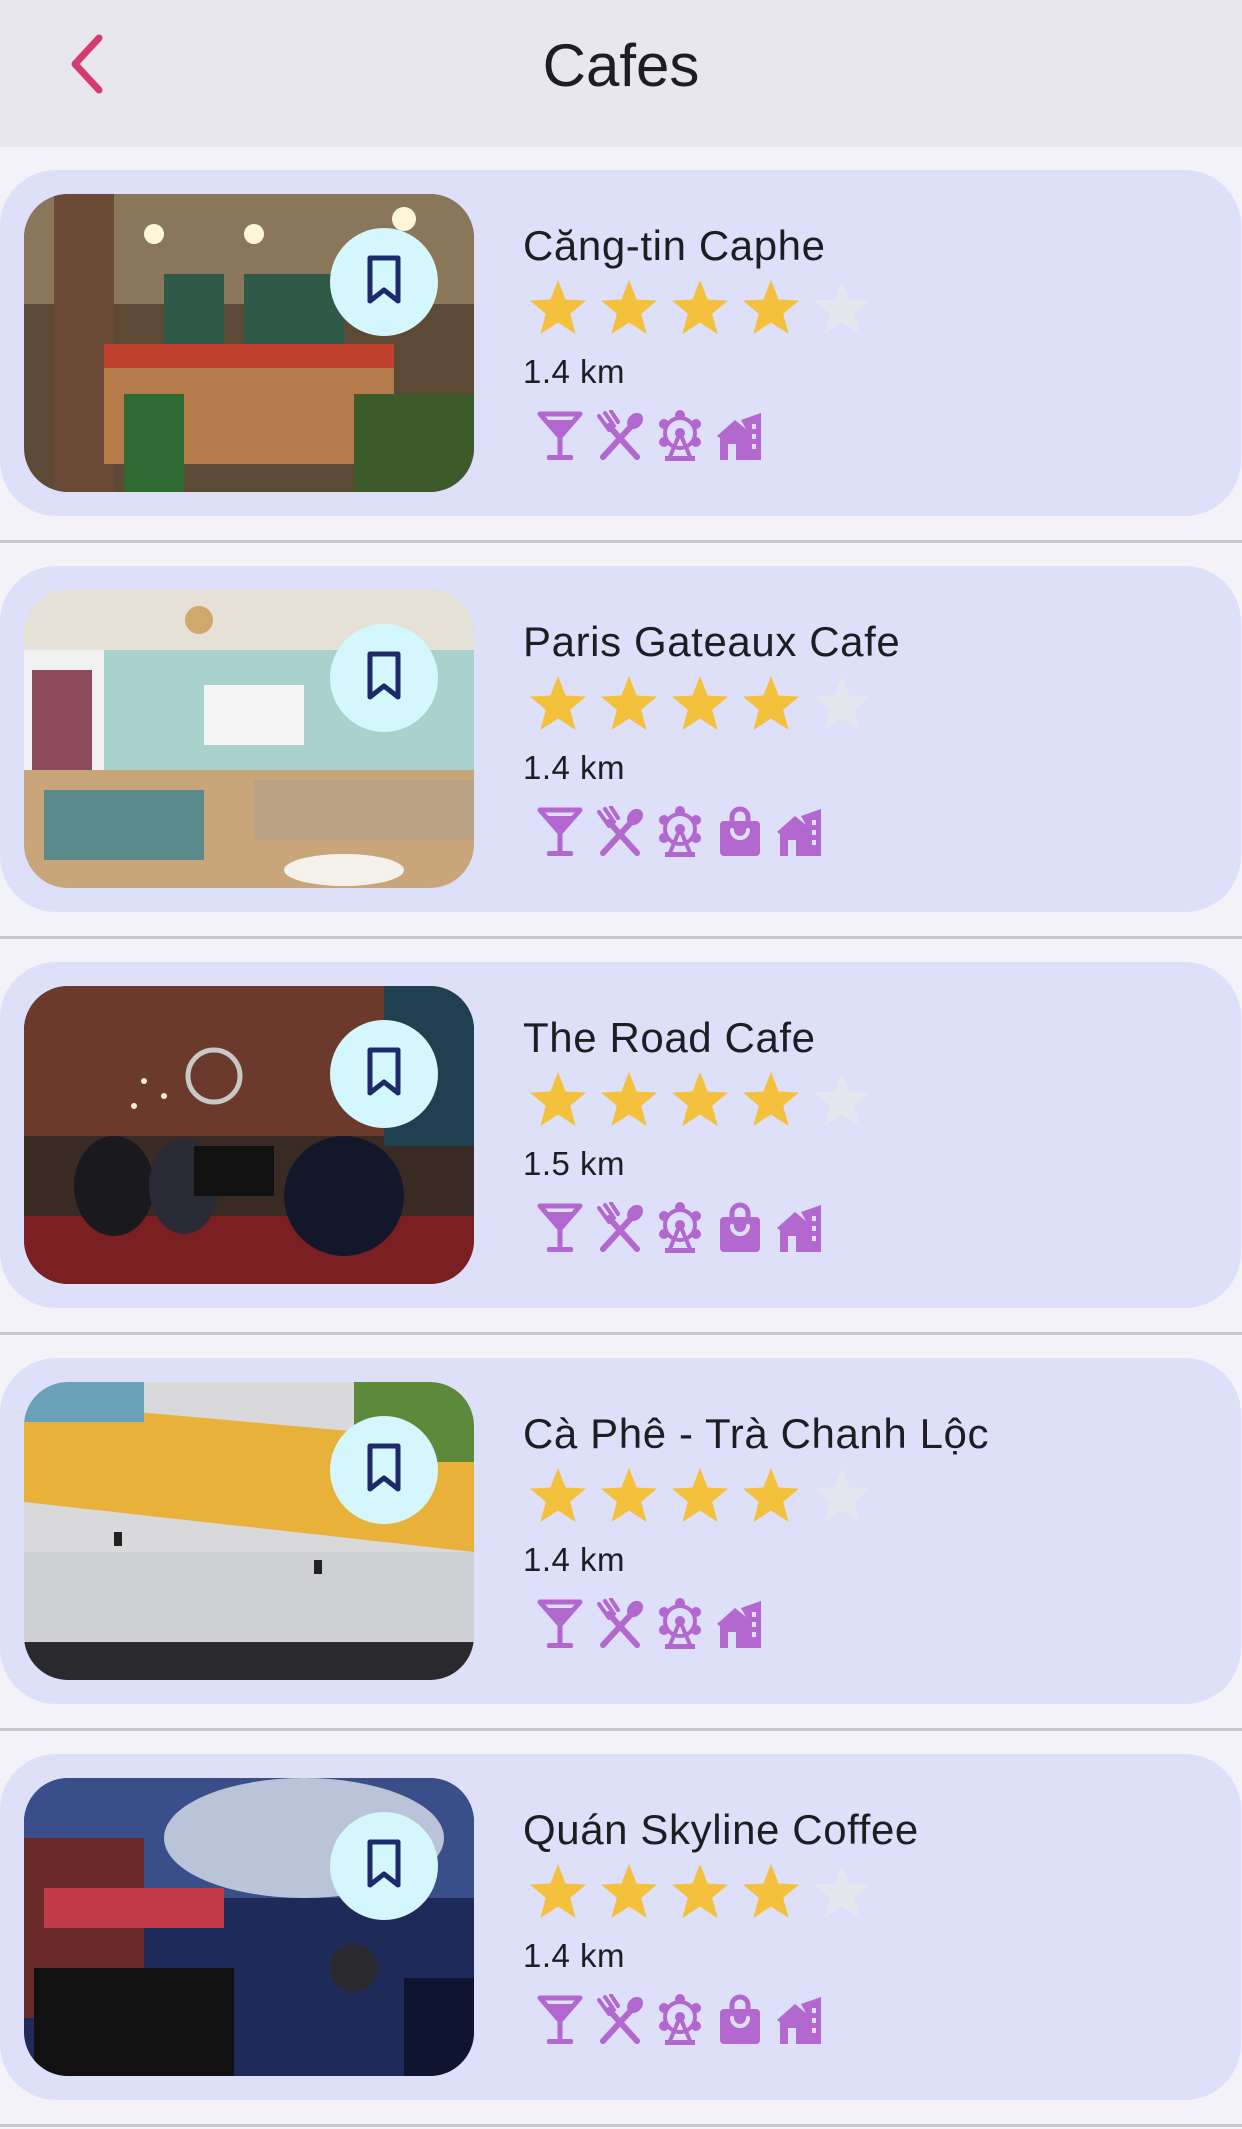 This screenshot has width=1242, height=2129. What do you see at coordinates (574, 1163) in the screenshot?
I see `distance-label: 1.5 km` at bounding box center [574, 1163].